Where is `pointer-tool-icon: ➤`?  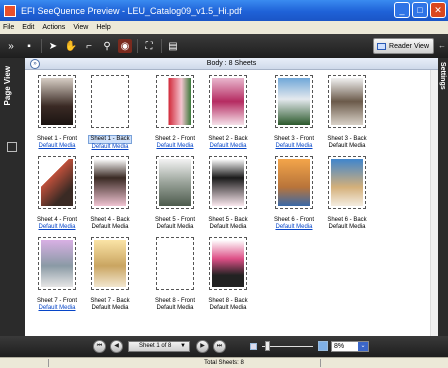
pointer-tool-icon: ➤ is located at coordinates (53, 46).